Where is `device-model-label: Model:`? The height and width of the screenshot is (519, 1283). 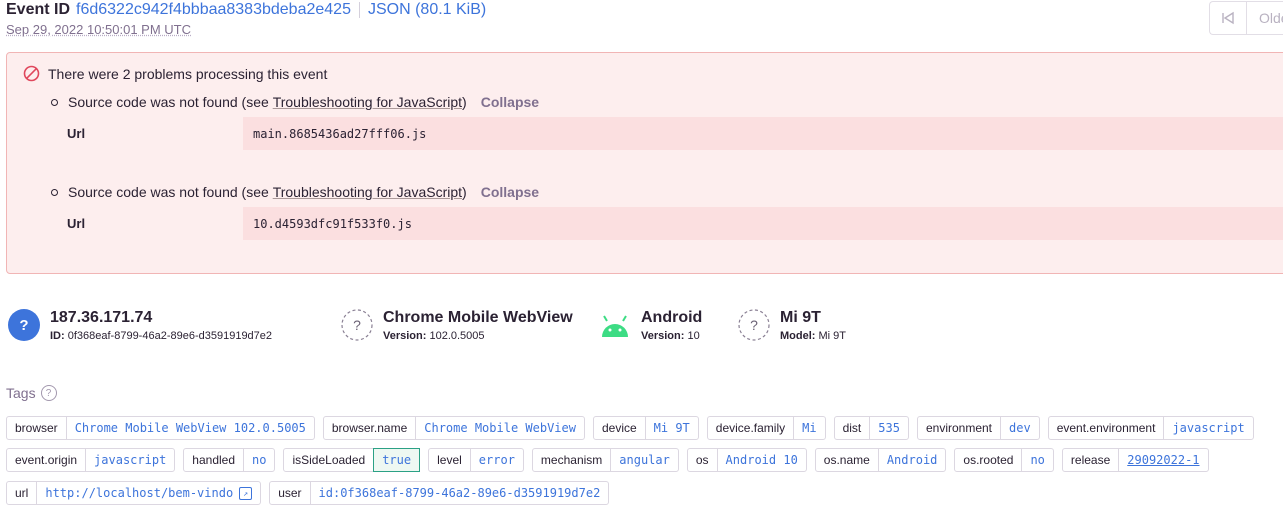
device-model-label: Model: is located at coordinates (798, 336).